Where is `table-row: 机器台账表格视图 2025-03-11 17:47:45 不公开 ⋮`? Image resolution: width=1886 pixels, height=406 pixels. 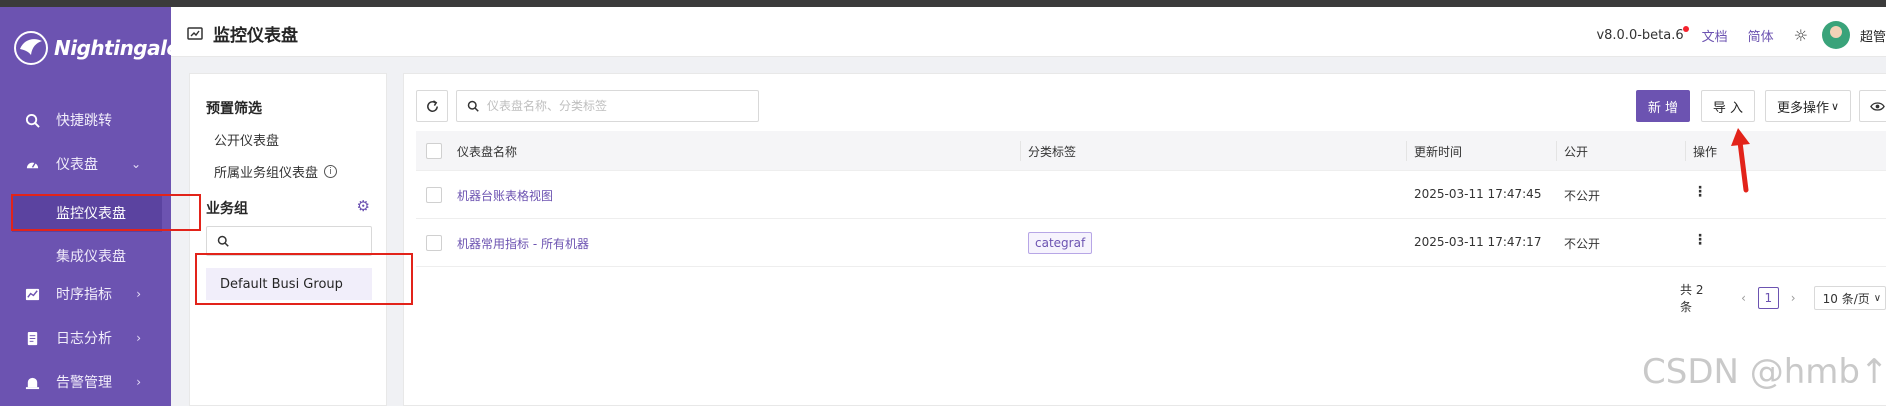
table-row: 机器台账表格视图 2025-03-11 17:47:45 不公开 ⋮ is located at coordinates (1151, 195).